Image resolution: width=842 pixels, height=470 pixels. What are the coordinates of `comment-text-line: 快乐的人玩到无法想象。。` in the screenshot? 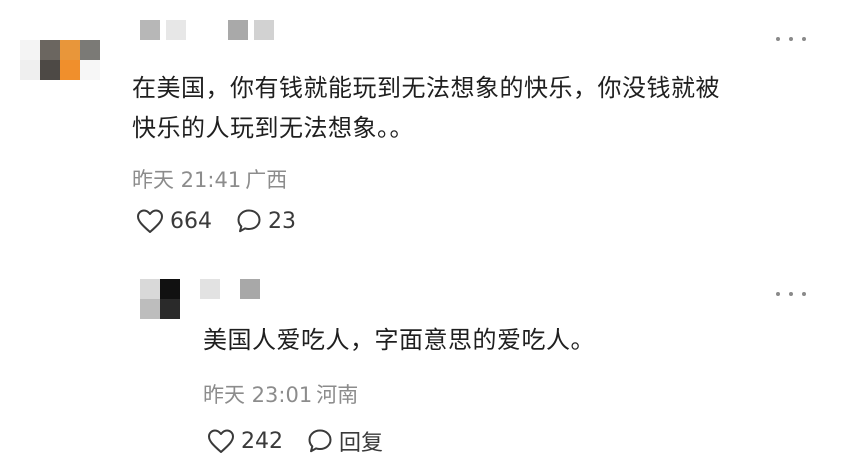 It's located at (273, 128).